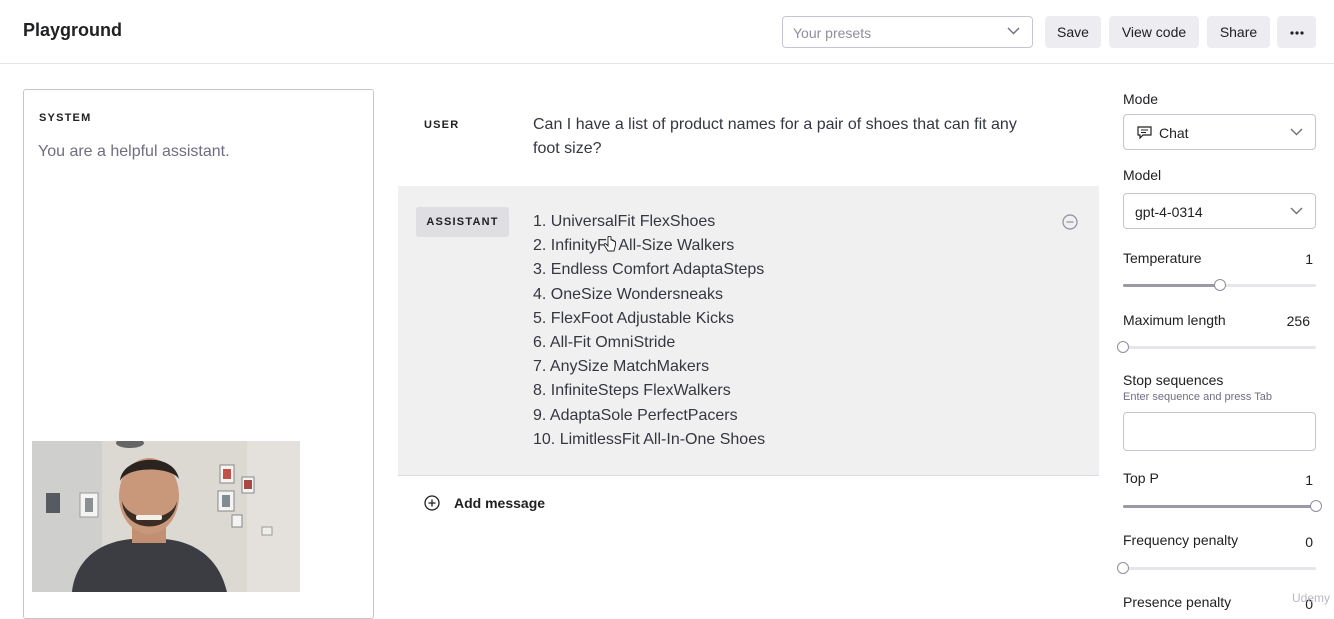 The image size is (1334, 619). I want to click on max-length-value: 256, so click(1298, 321).